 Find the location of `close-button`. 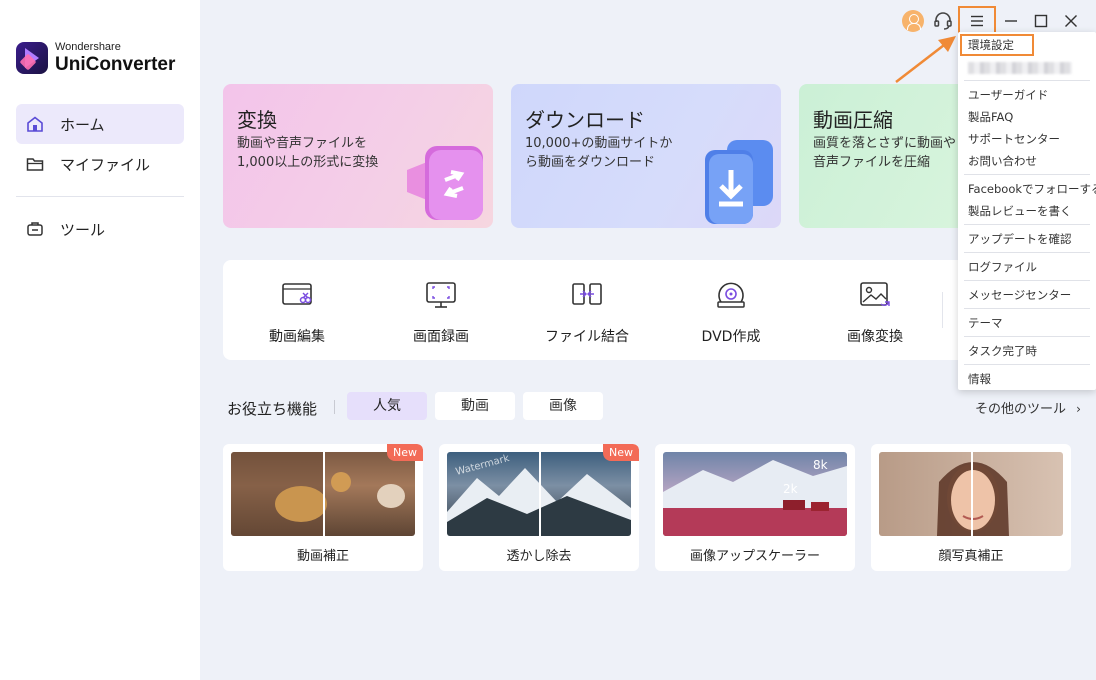

close-button is located at coordinates (1071, 21).